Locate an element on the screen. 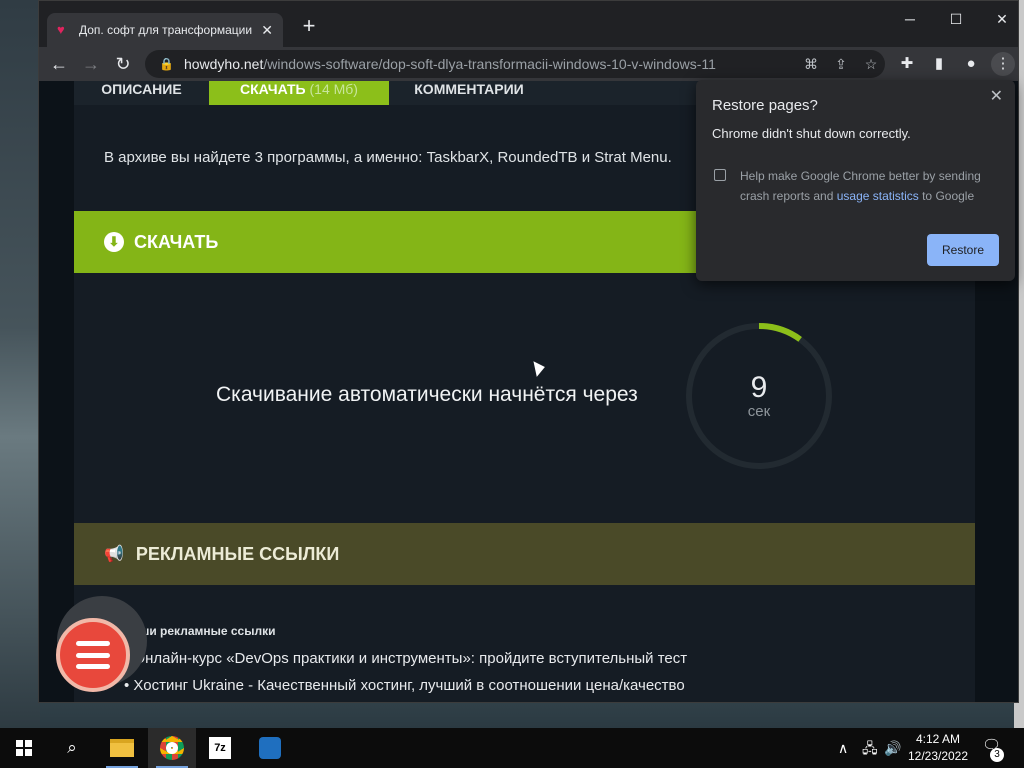  taskbar-app-blue is located at coordinates (270, 748).